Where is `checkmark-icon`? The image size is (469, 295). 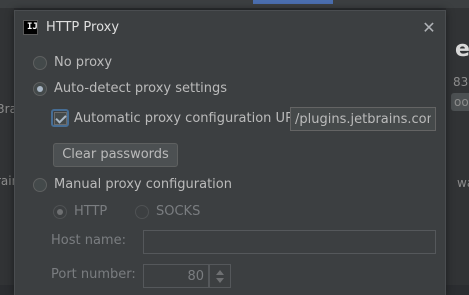
checkmark-icon is located at coordinates (60, 118).